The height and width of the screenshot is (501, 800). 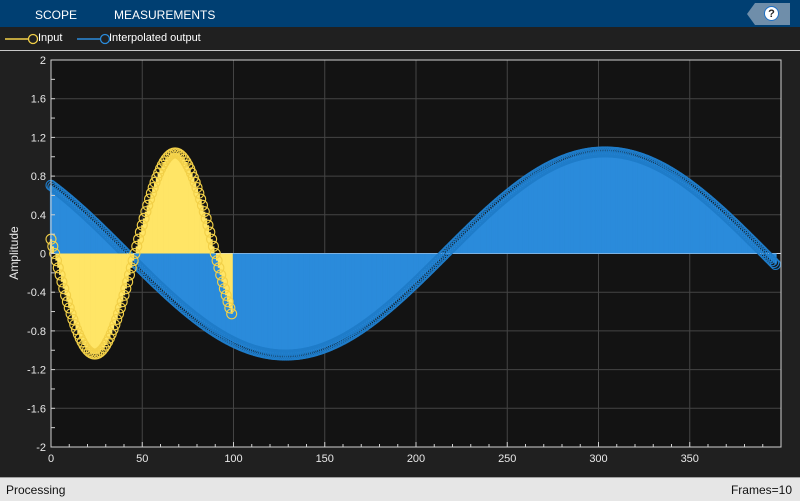 I want to click on x-tick-label: 300, so click(x=598, y=459).